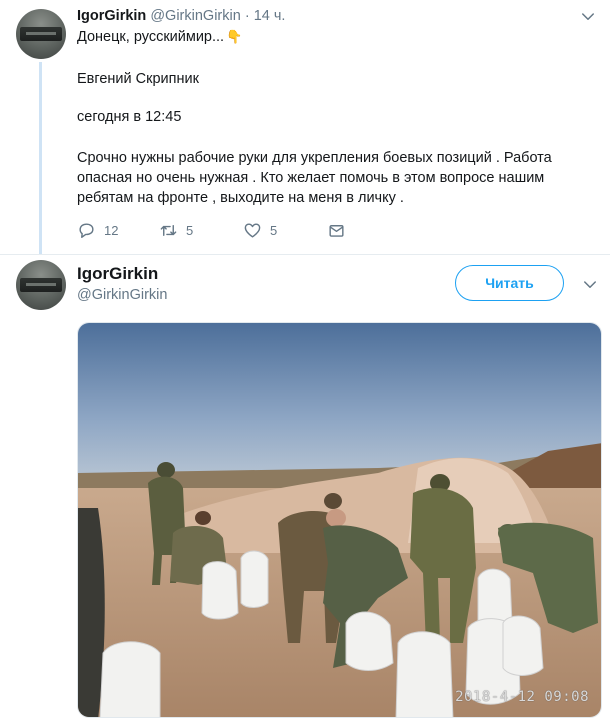  What do you see at coordinates (305, 254) in the screenshot?
I see `tweet-divider` at bounding box center [305, 254].